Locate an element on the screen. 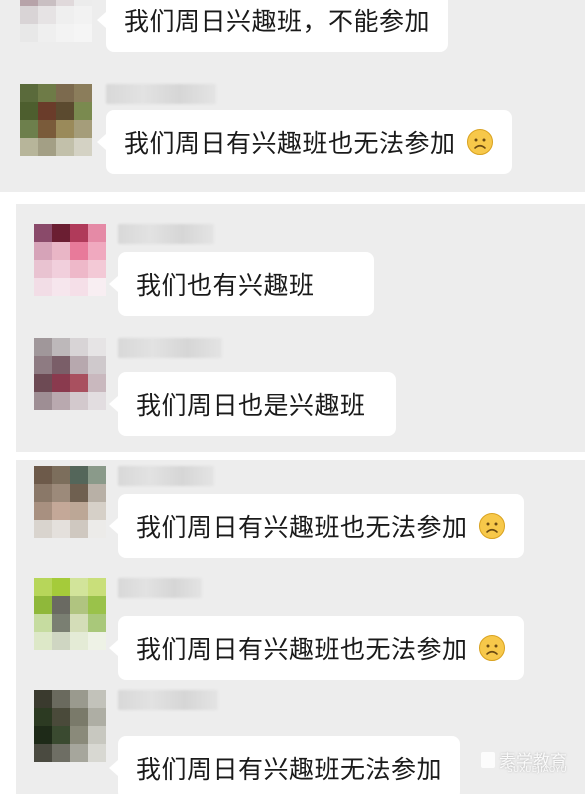 This screenshot has height=800, width=585. message-bubble: 我们周日也是兴趣班 is located at coordinates (252, 404).